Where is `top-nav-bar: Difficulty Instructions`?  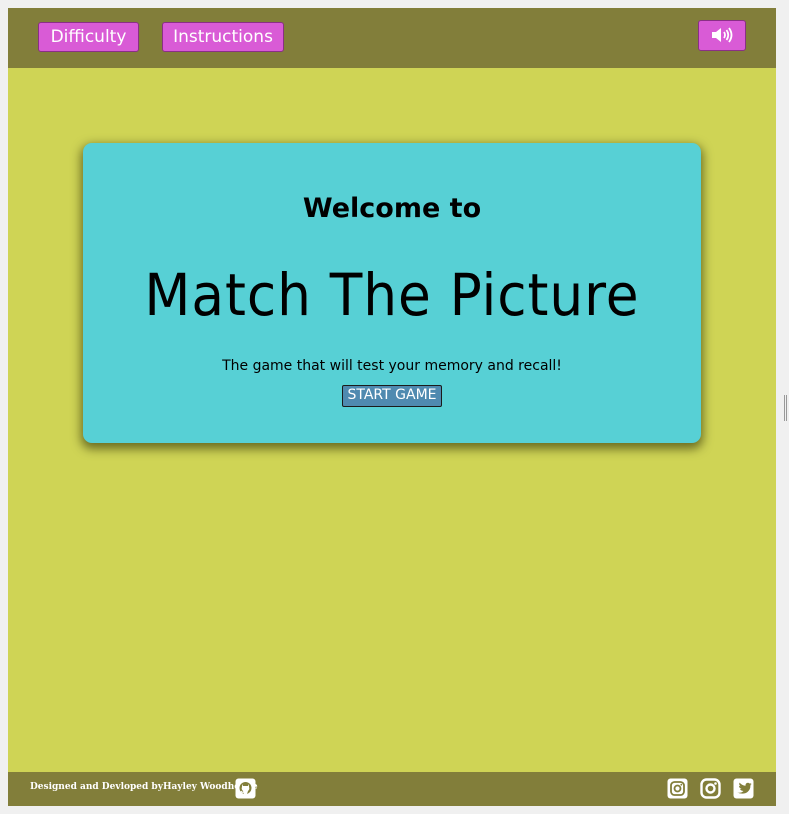 top-nav-bar: Difficulty Instructions is located at coordinates (392, 38).